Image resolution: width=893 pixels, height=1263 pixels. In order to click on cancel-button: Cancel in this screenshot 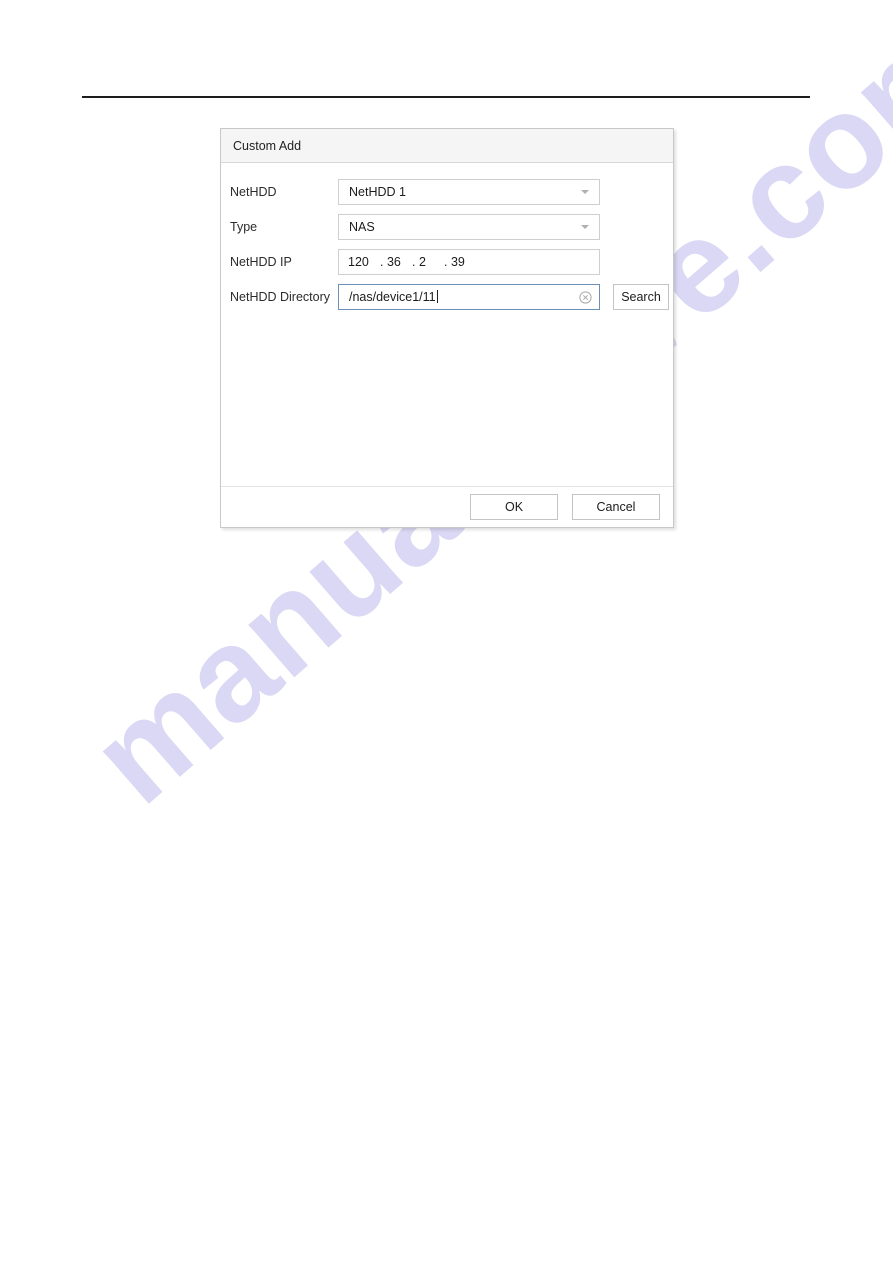, I will do `click(616, 507)`.